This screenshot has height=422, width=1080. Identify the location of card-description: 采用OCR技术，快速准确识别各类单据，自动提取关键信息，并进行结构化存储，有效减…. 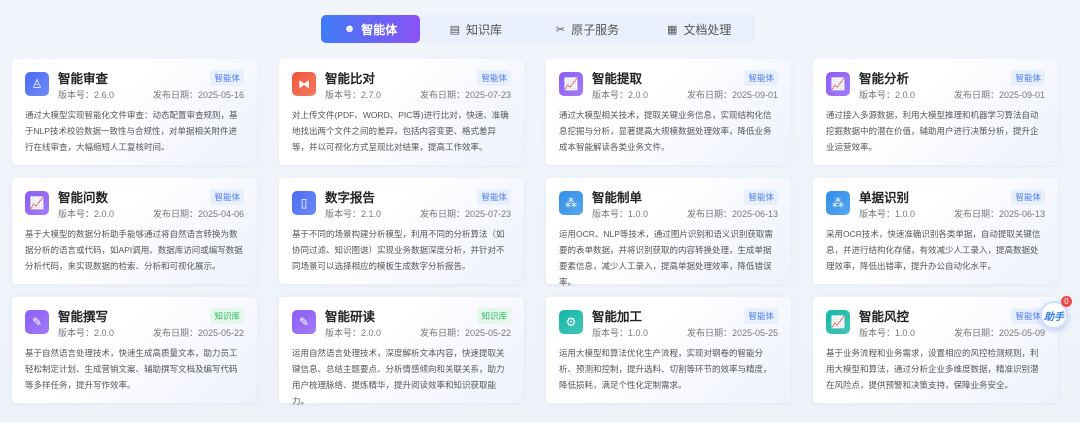
(933, 250).